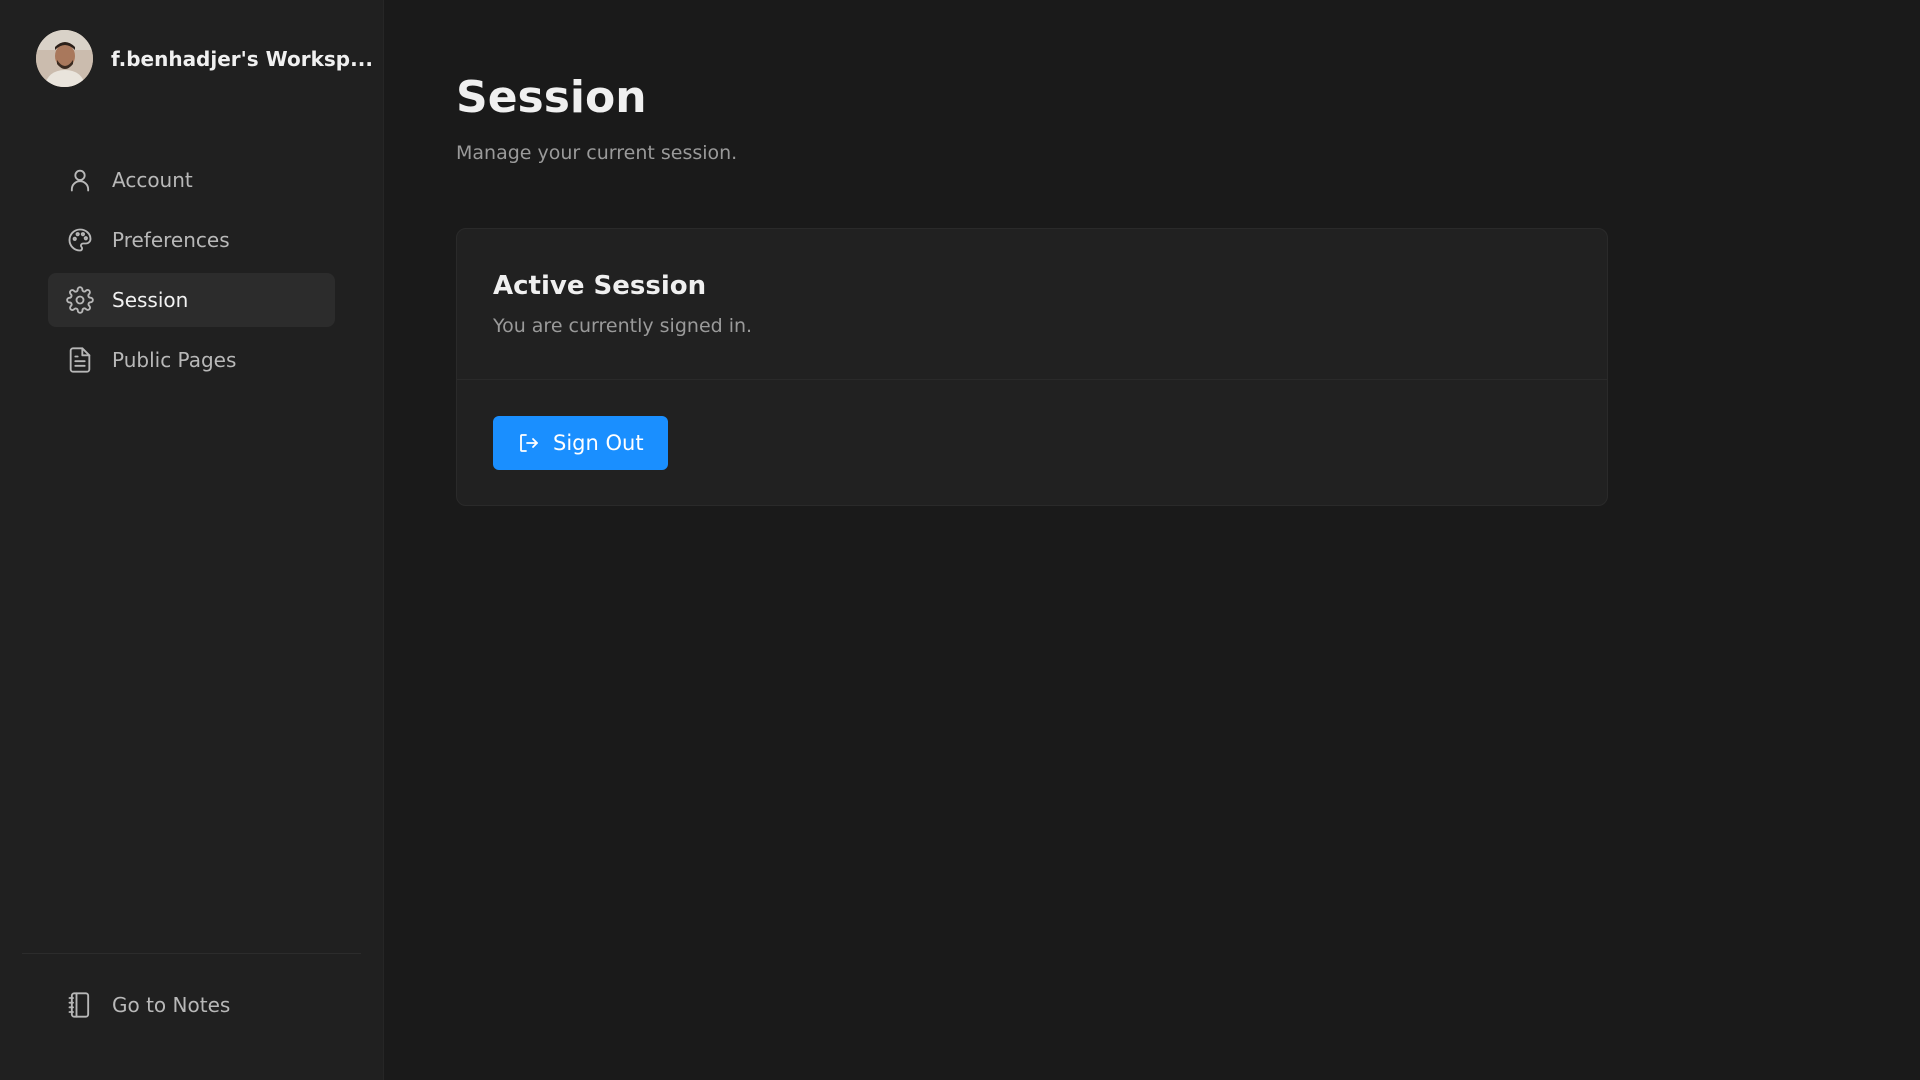 This screenshot has width=1920, height=1080. I want to click on sign-out-button: Sign Out, so click(580, 443).